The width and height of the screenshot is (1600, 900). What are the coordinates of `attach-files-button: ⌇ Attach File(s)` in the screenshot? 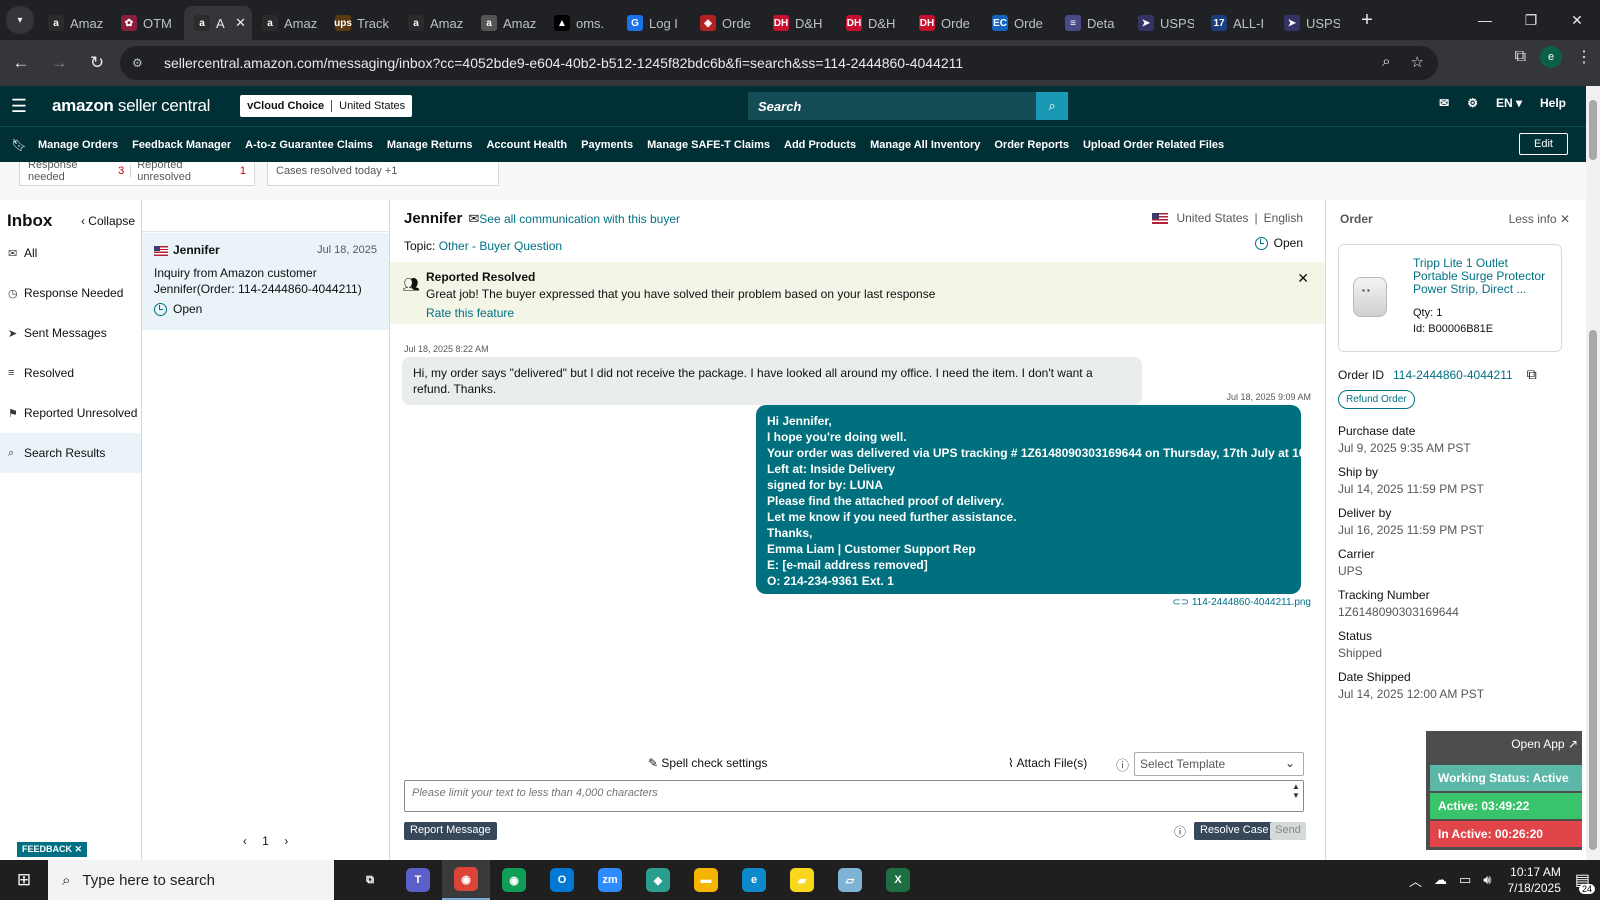 It's located at (1047, 763).